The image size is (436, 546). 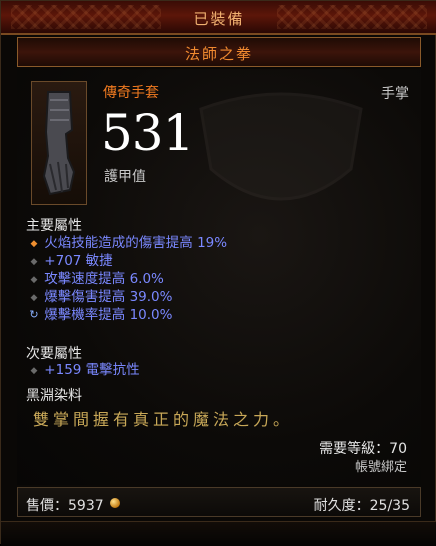 I want to click on item-type: 傳奇手套, so click(x=131, y=93).